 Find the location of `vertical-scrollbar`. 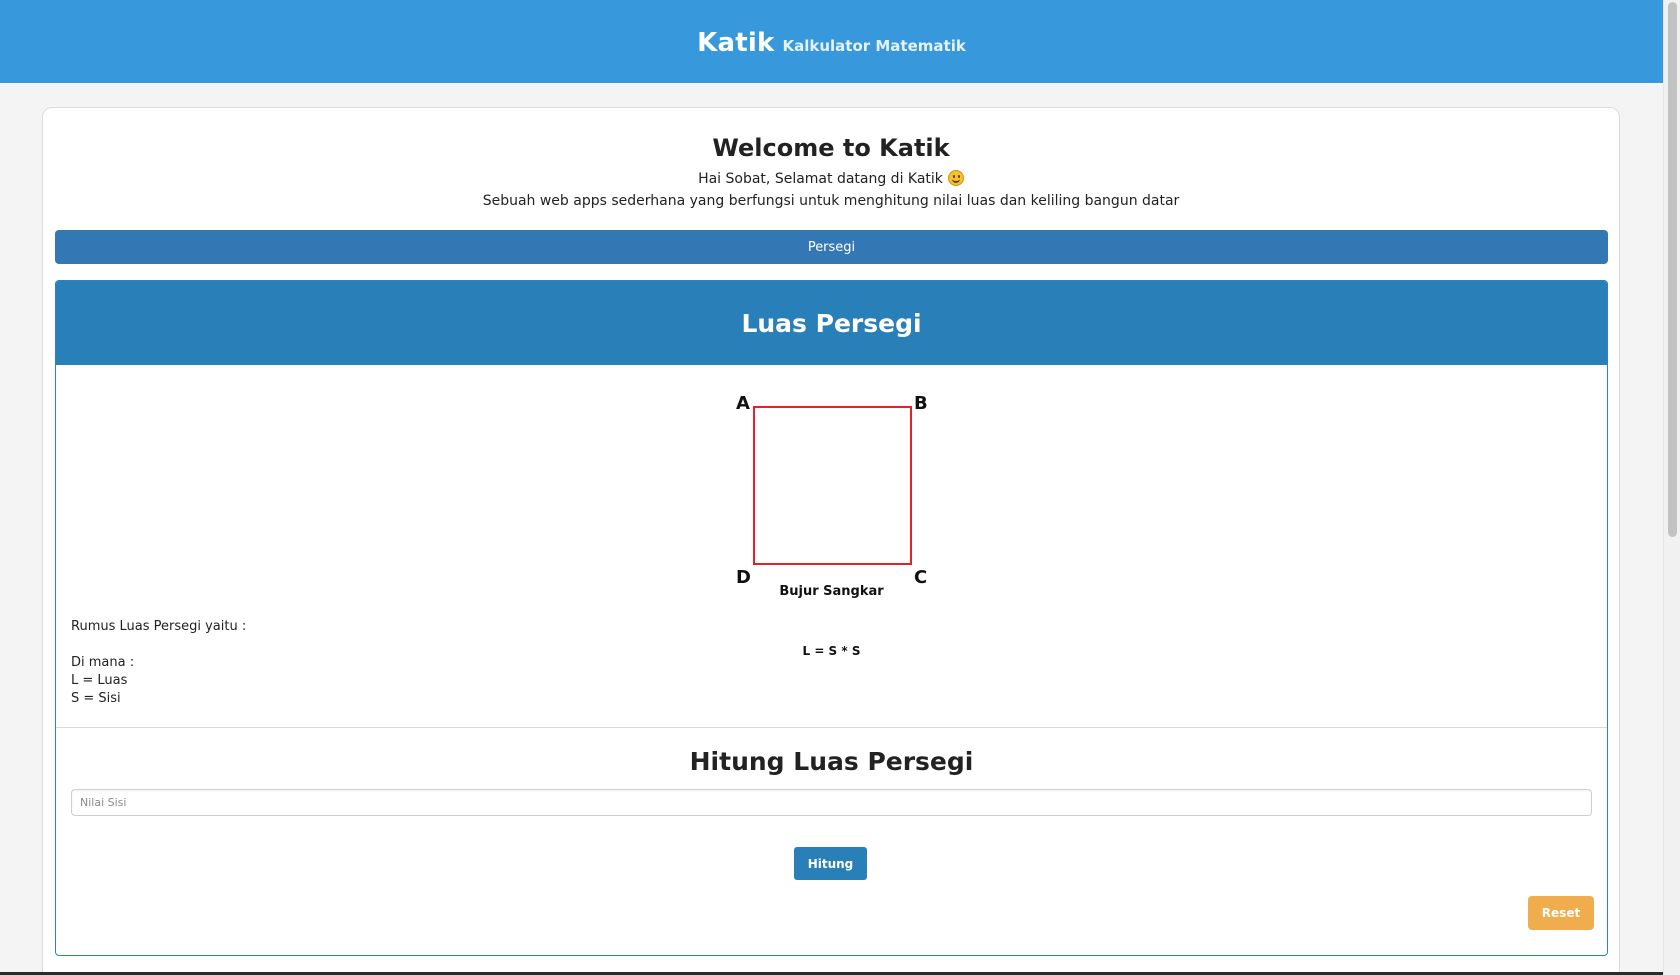

vertical-scrollbar is located at coordinates (1671, 487).